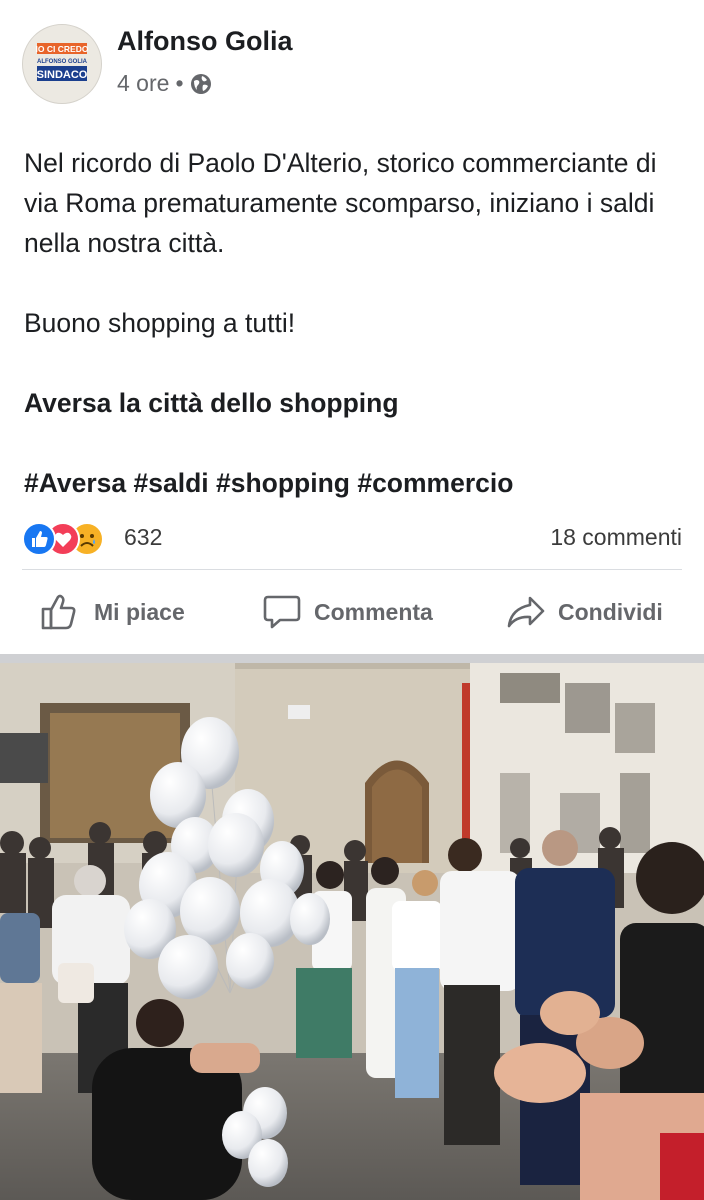 This screenshot has height=1200, width=704. I want to click on avatar: IO CI CREDO ALFONSO GOLIA SINDACO, so click(62, 64).